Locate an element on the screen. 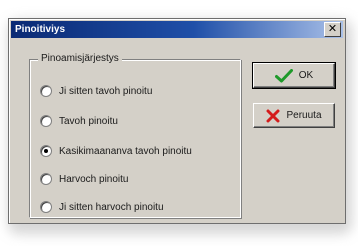 This screenshot has width=358, height=246. radio-option-5: Ji sitten harvoch pinoitu is located at coordinates (102, 207).